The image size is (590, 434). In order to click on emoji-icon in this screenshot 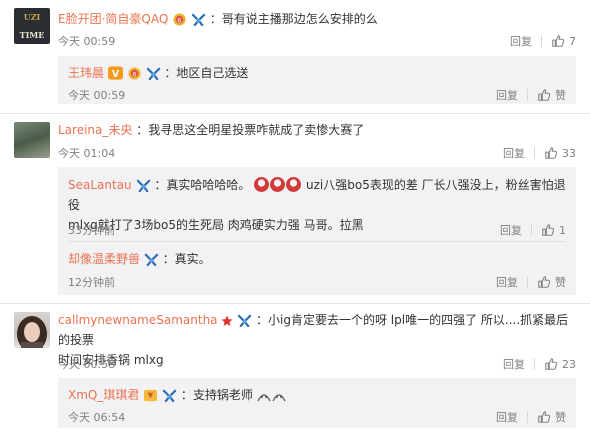, I will do `click(271, 398)`.